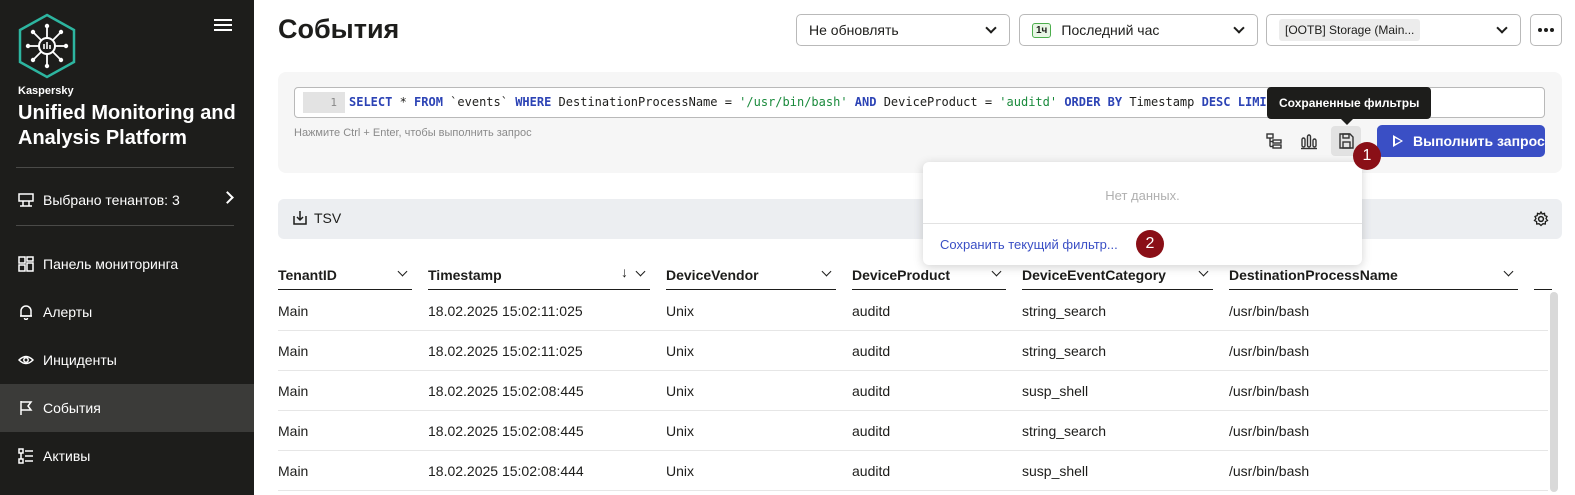 The image size is (1575, 495). I want to click on download-icon, so click(300, 218).